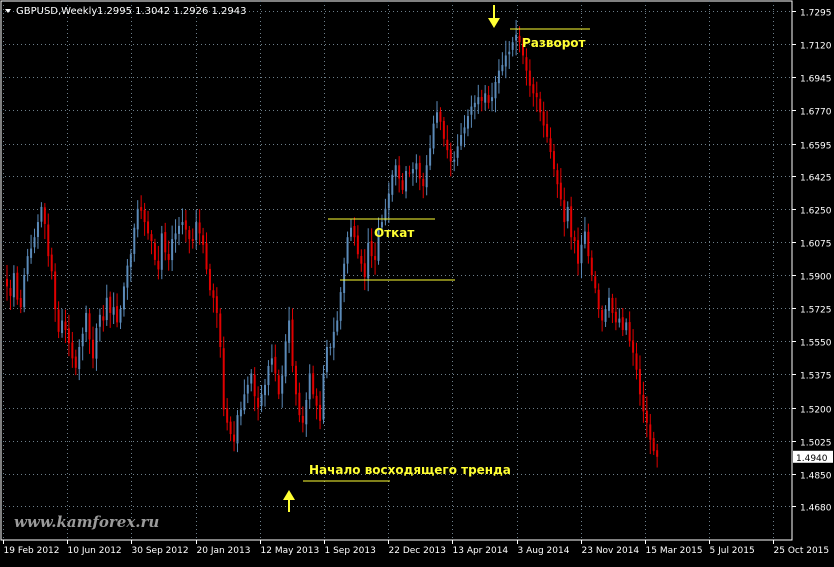 Image resolution: width=834 pixels, height=567 pixels. Describe the element at coordinates (224, 551) in the screenshot. I see `x-tick-label: 20 Jan 2013` at that location.